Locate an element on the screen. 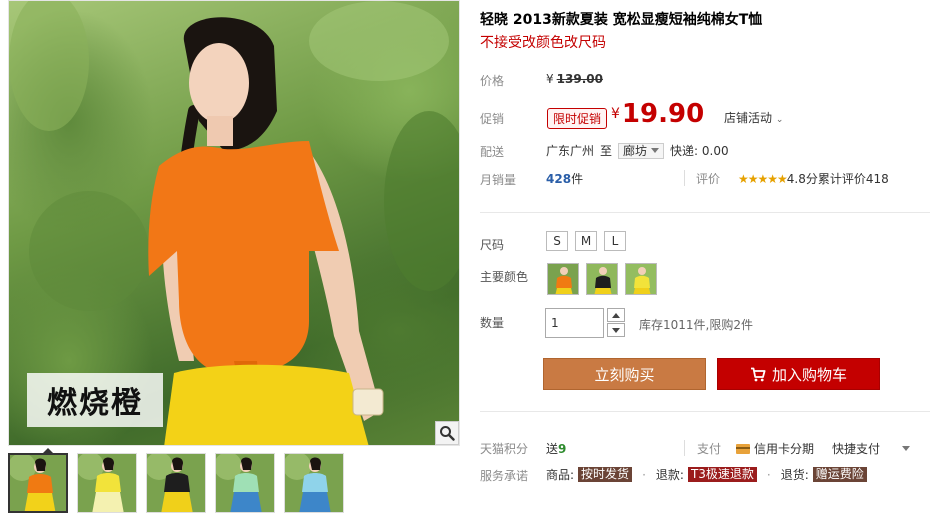 The image size is (930, 525). chevron-up-icon is located at coordinates (616, 315).